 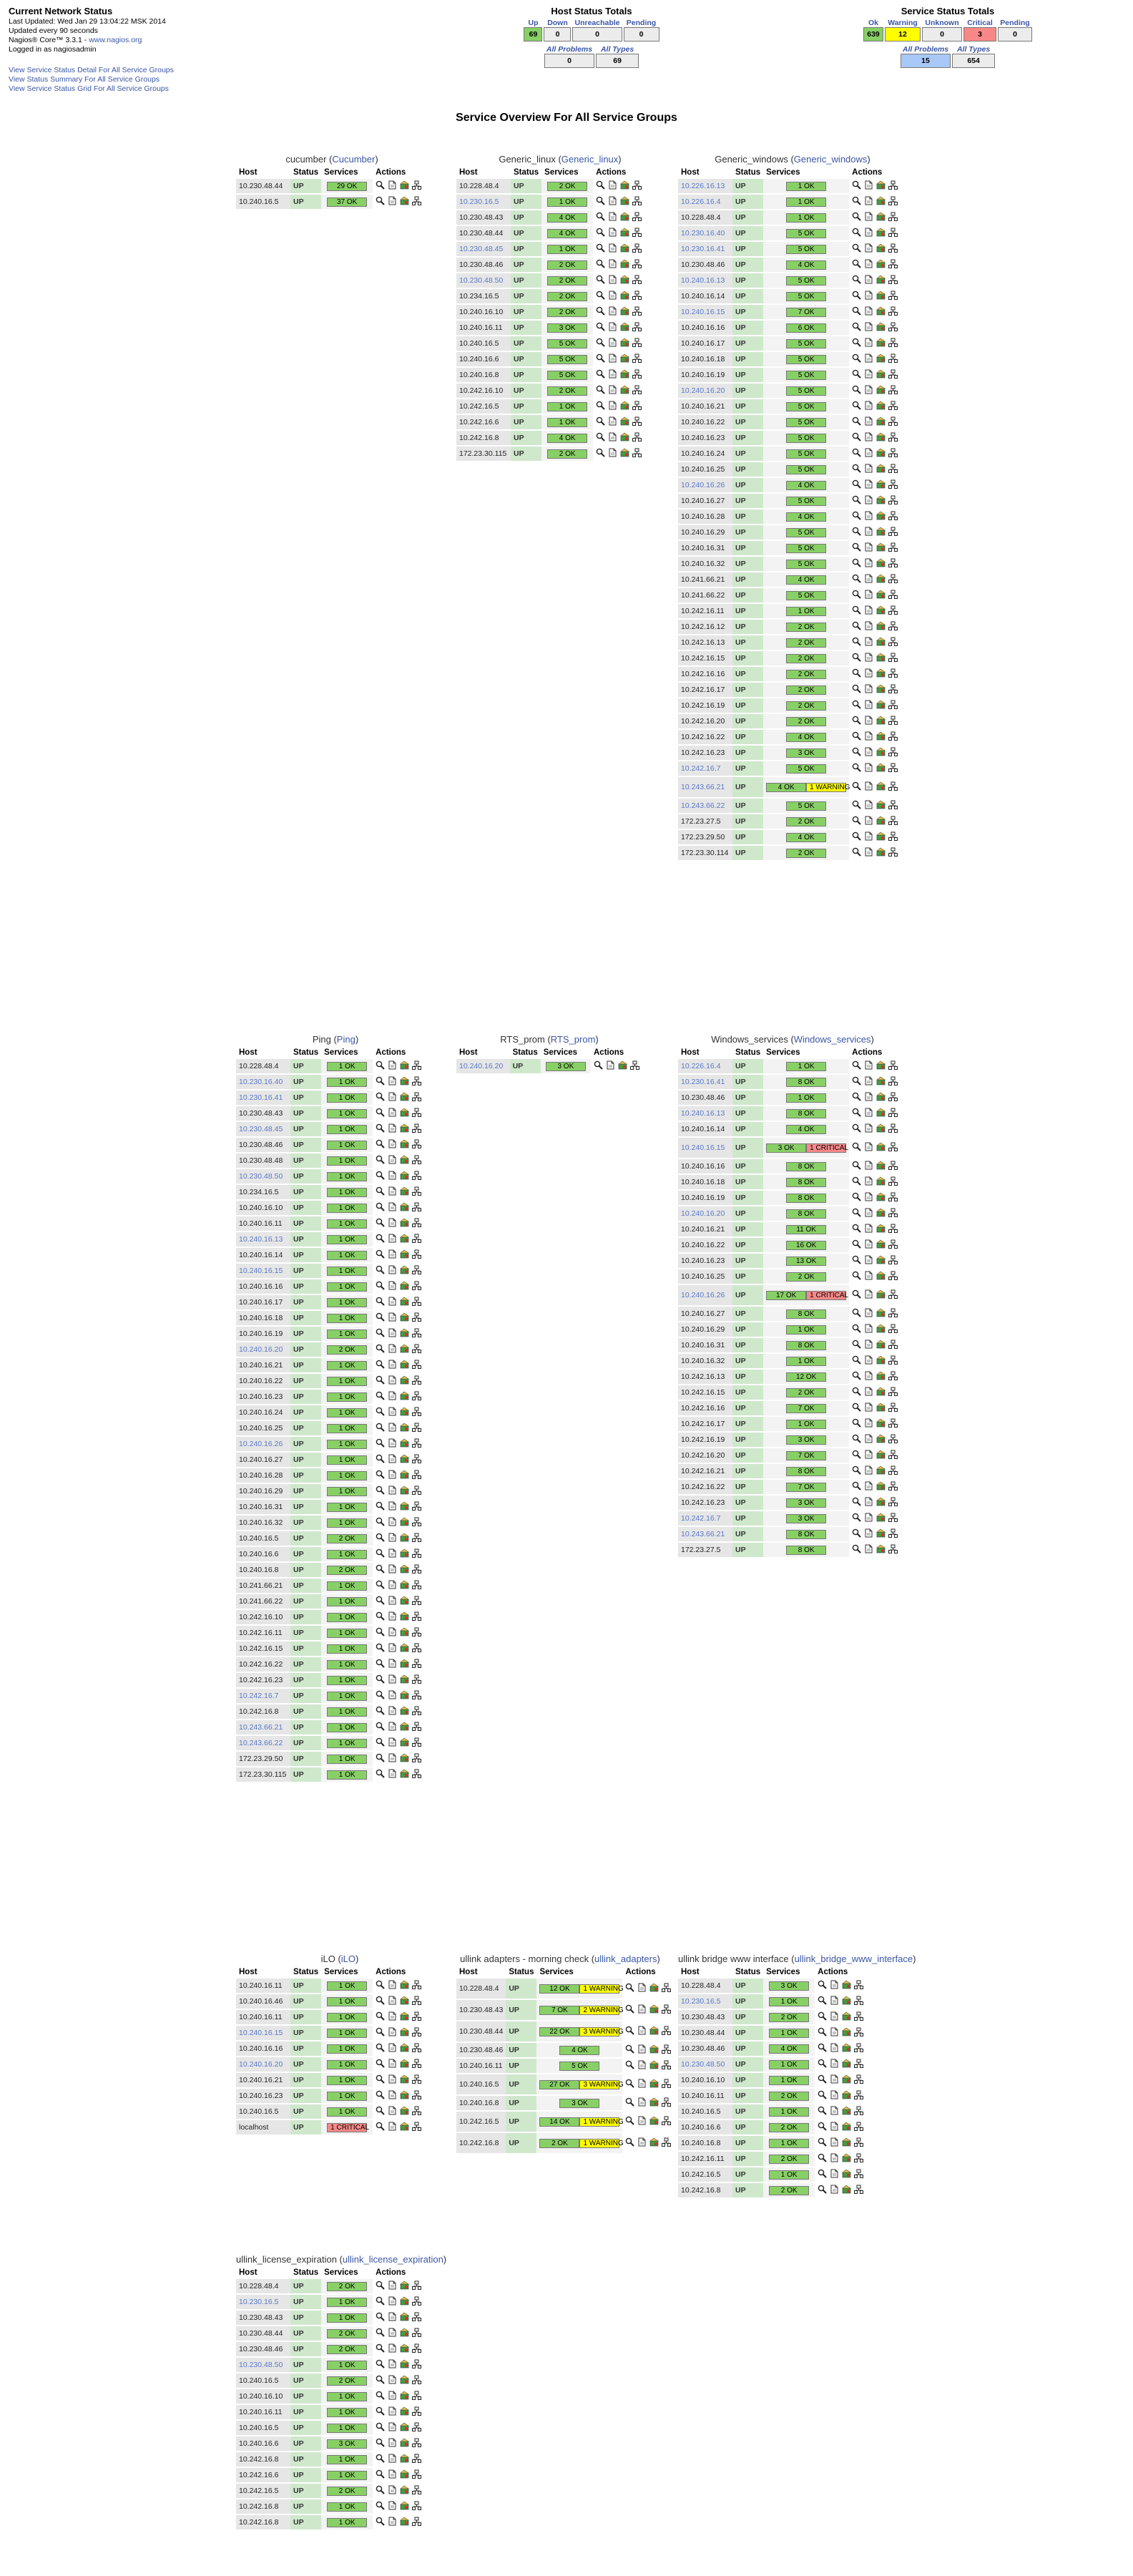 What do you see at coordinates (705, 769) in the screenshot?
I see `host-link: 10.242.16.7` at bounding box center [705, 769].